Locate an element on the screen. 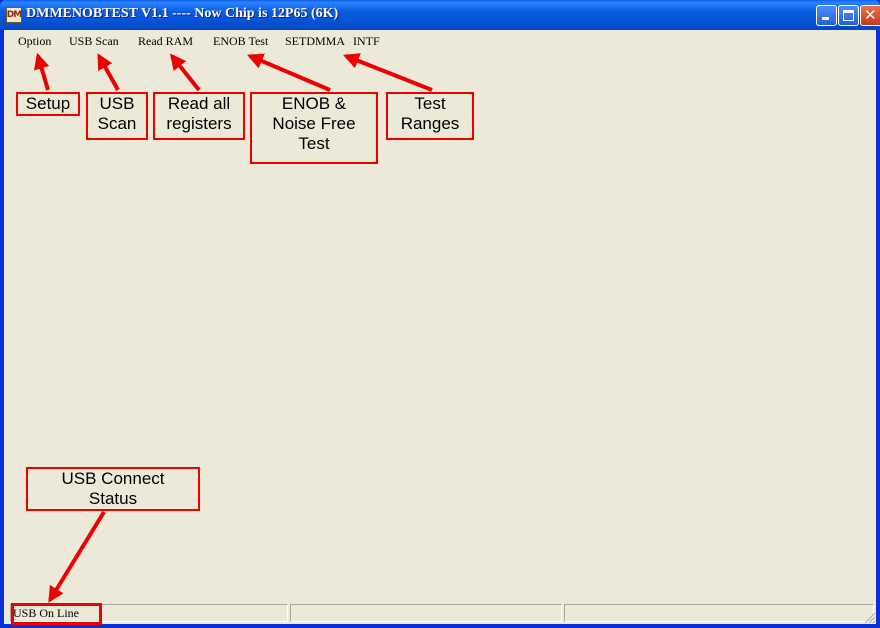 The height and width of the screenshot is (628, 880). annotation-text: Scan is located at coordinates (117, 123).